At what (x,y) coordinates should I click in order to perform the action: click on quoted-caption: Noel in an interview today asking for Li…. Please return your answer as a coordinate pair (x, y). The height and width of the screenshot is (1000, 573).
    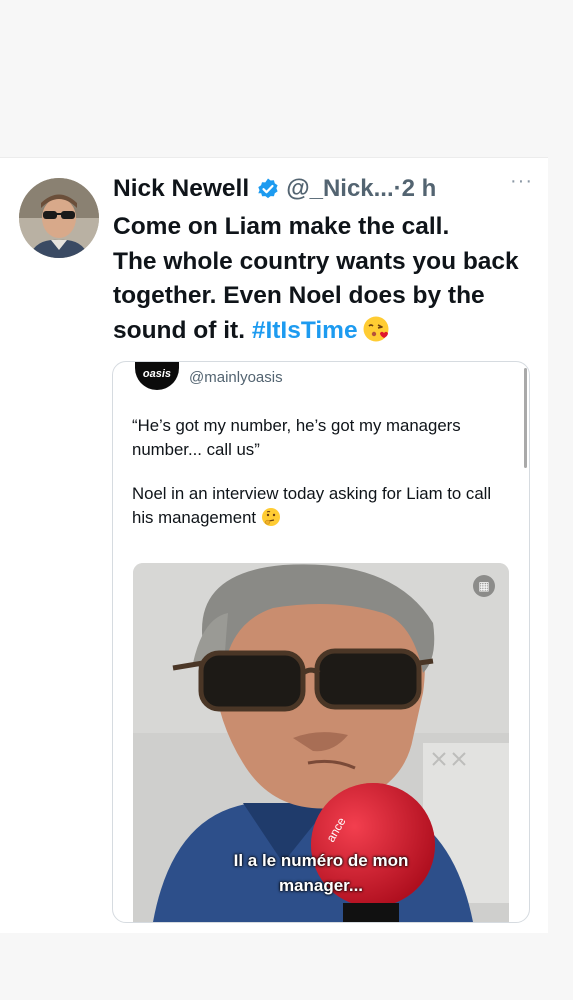
    Looking at the image, I should click on (312, 505).